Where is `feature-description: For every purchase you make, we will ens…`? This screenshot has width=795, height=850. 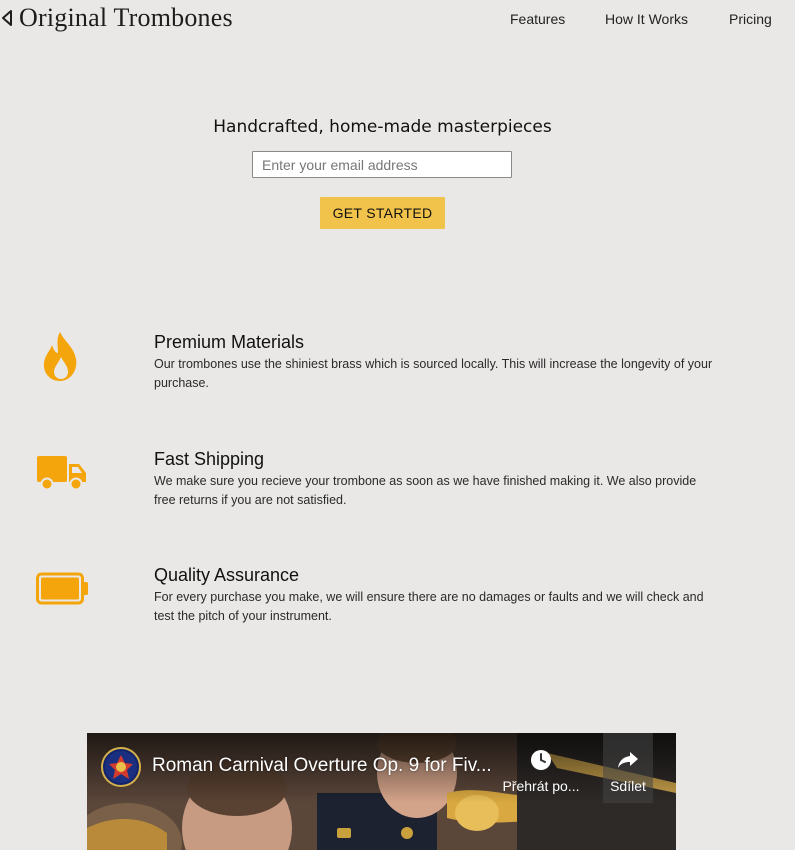
feature-description: For every purchase you make, we will ens… is located at coordinates (429, 606).